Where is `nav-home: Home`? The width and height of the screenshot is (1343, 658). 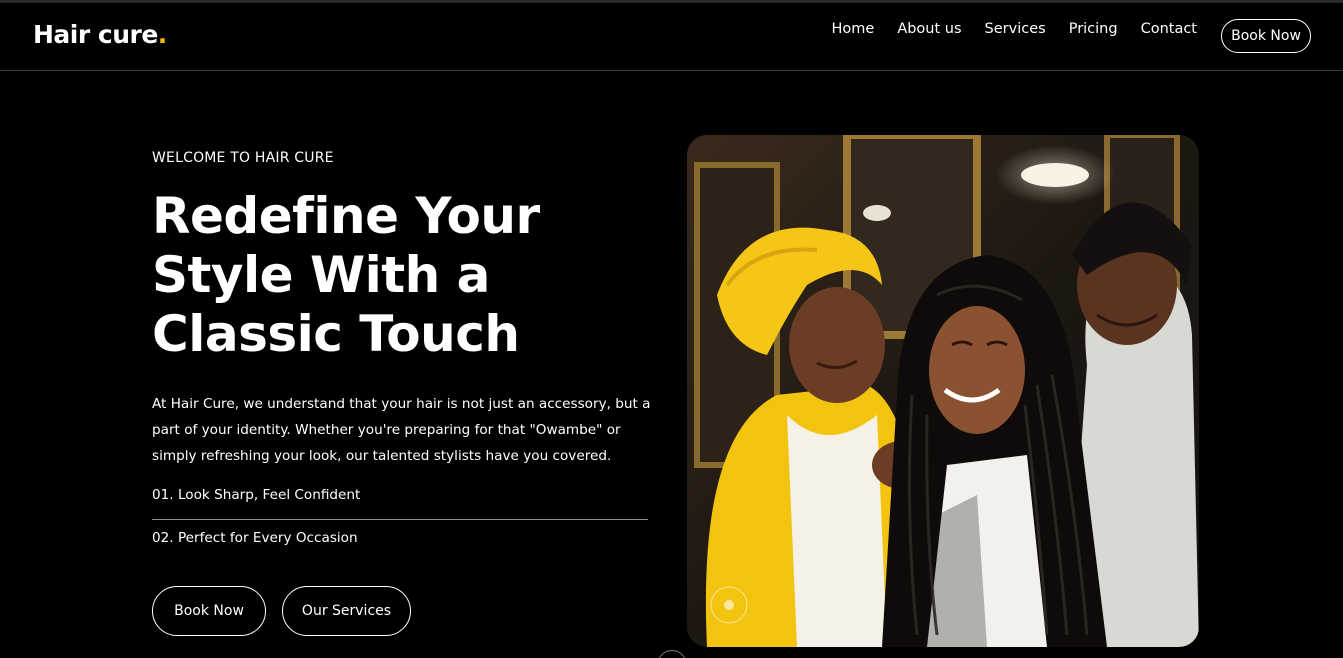 nav-home: Home is located at coordinates (852, 29).